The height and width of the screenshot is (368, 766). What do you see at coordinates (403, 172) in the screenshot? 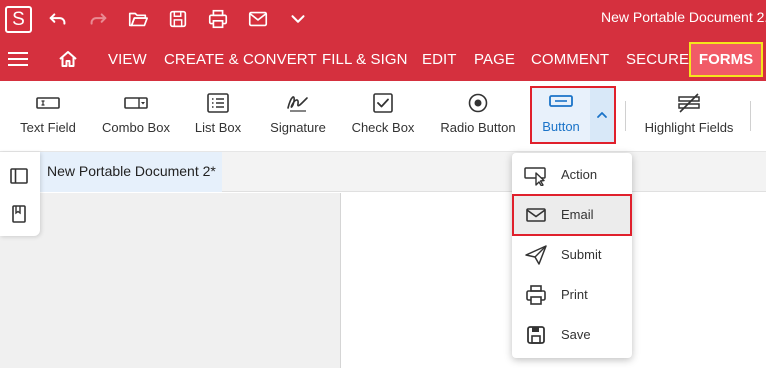
I see `document-tab-strip: New Portable Document 2*` at bounding box center [403, 172].